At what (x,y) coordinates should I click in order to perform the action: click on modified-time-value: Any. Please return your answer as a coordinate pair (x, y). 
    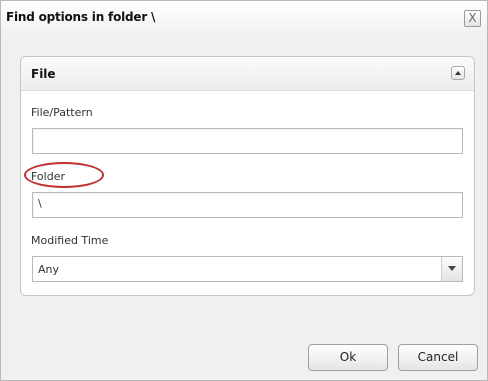
    Looking at the image, I should click on (49, 269).